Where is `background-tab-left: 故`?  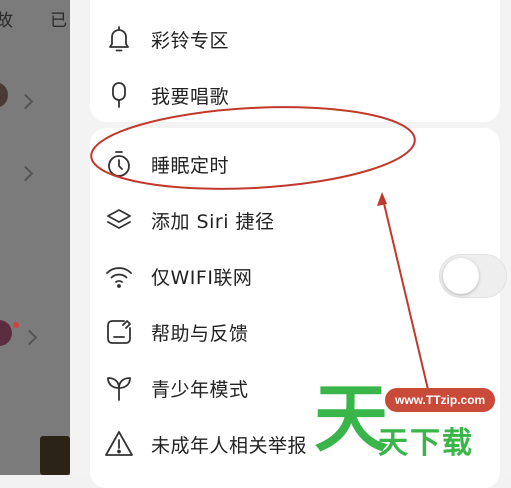 background-tab-left: 故 is located at coordinates (6, 21).